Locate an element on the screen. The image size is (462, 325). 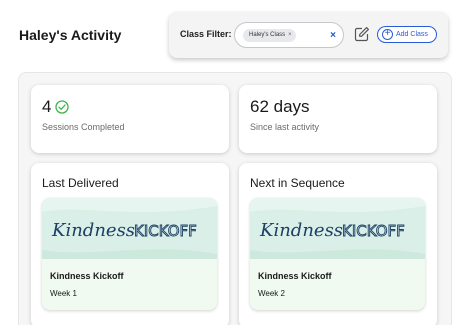
last-delivered-lesson-week: Week 1 is located at coordinates (63, 293).